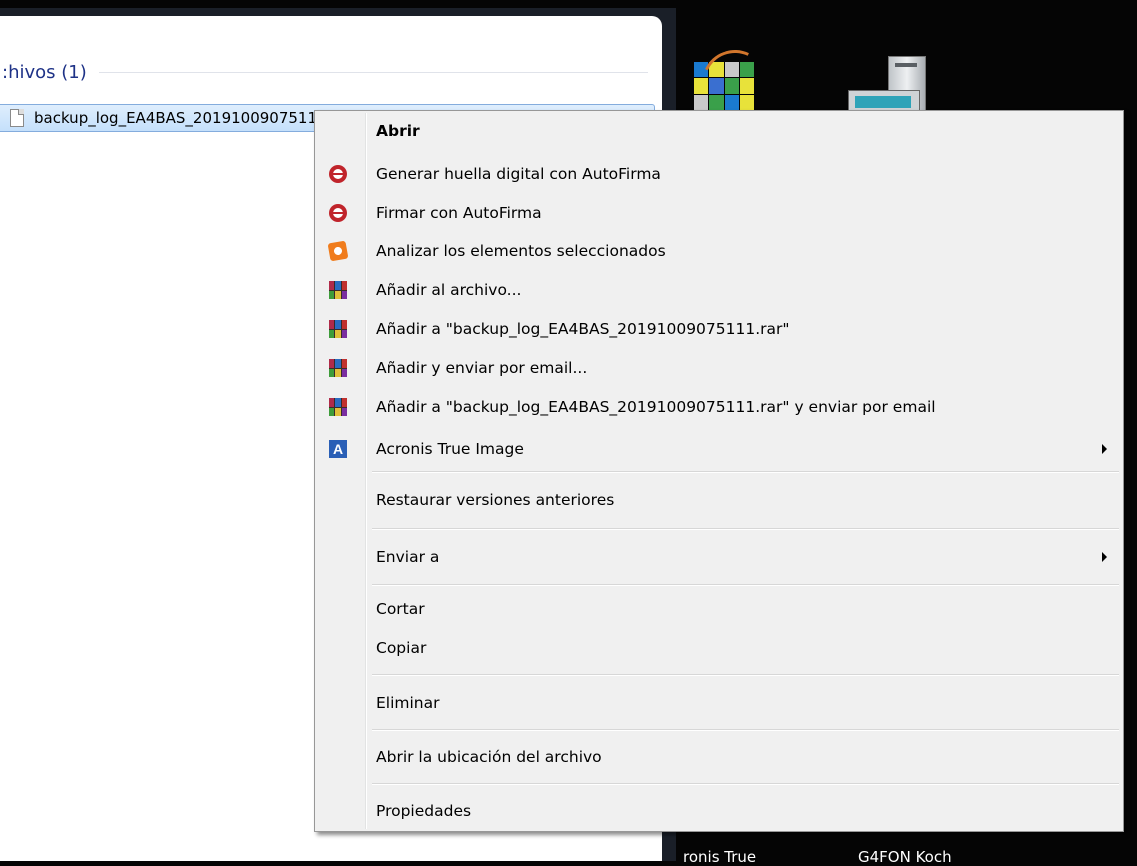 The width and height of the screenshot is (1137, 866). What do you see at coordinates (408, 703) in the screenshot?
I see `menu-item-label: Eliminar` at bounding box center [408, 703].